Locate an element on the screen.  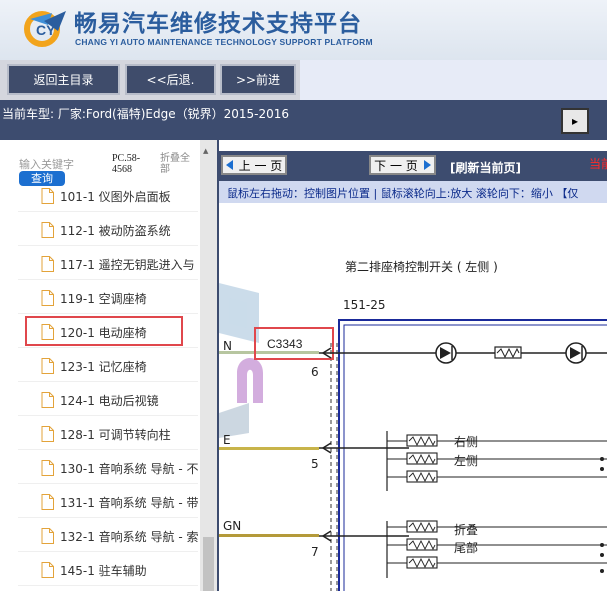
switch-label-left: 左侧 is located at coordinates (466, 461).